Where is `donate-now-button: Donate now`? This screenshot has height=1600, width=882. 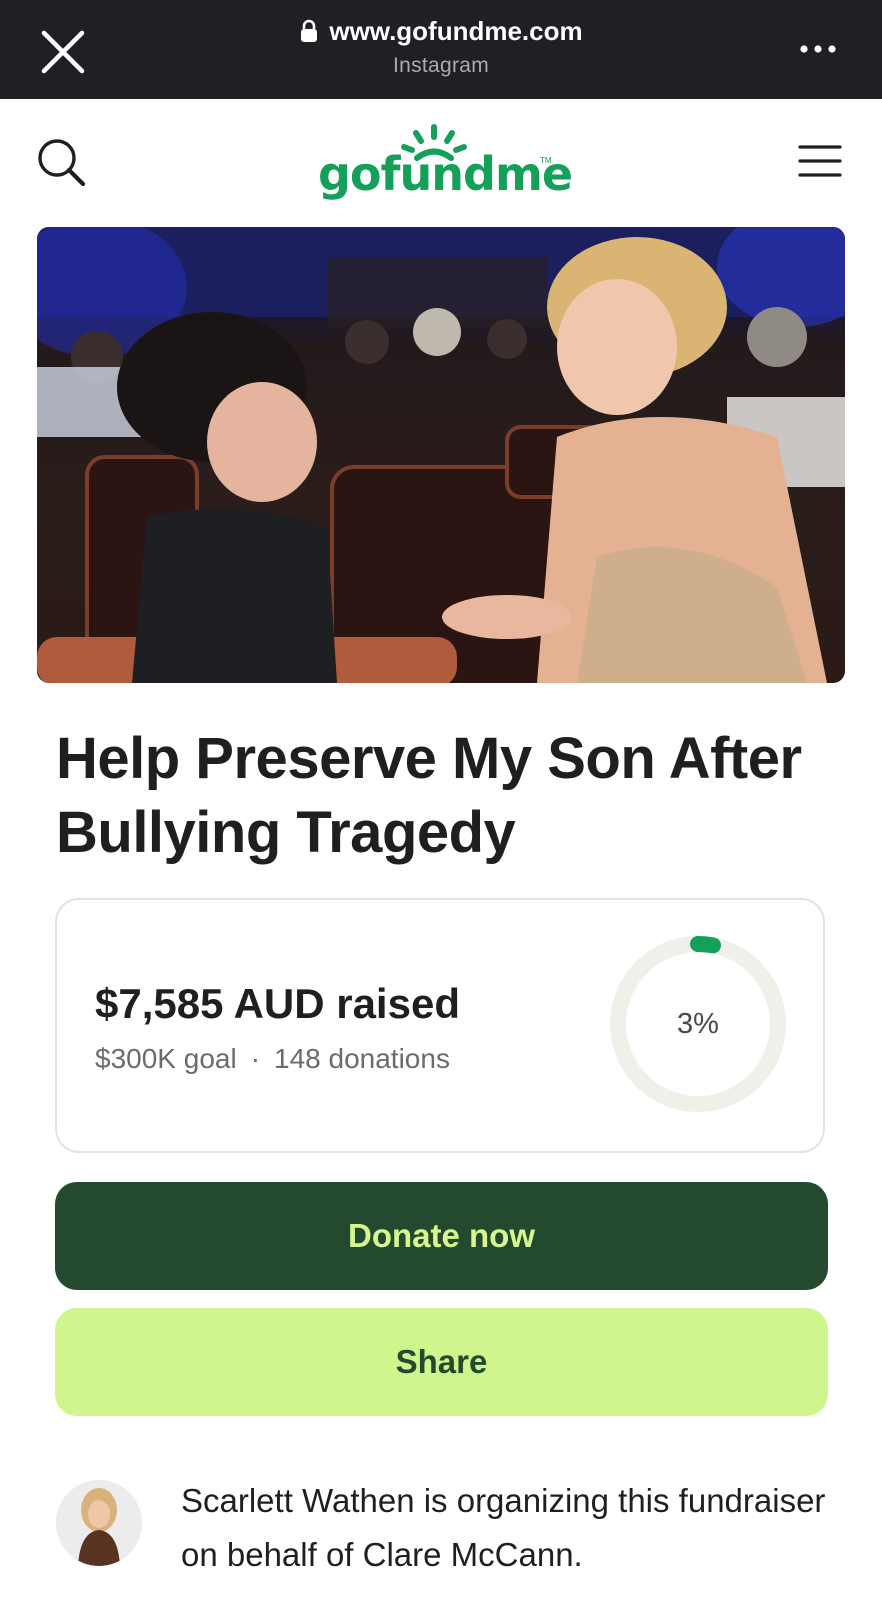
donate-now-button: Donate now is located at coordinates (441, 1236).